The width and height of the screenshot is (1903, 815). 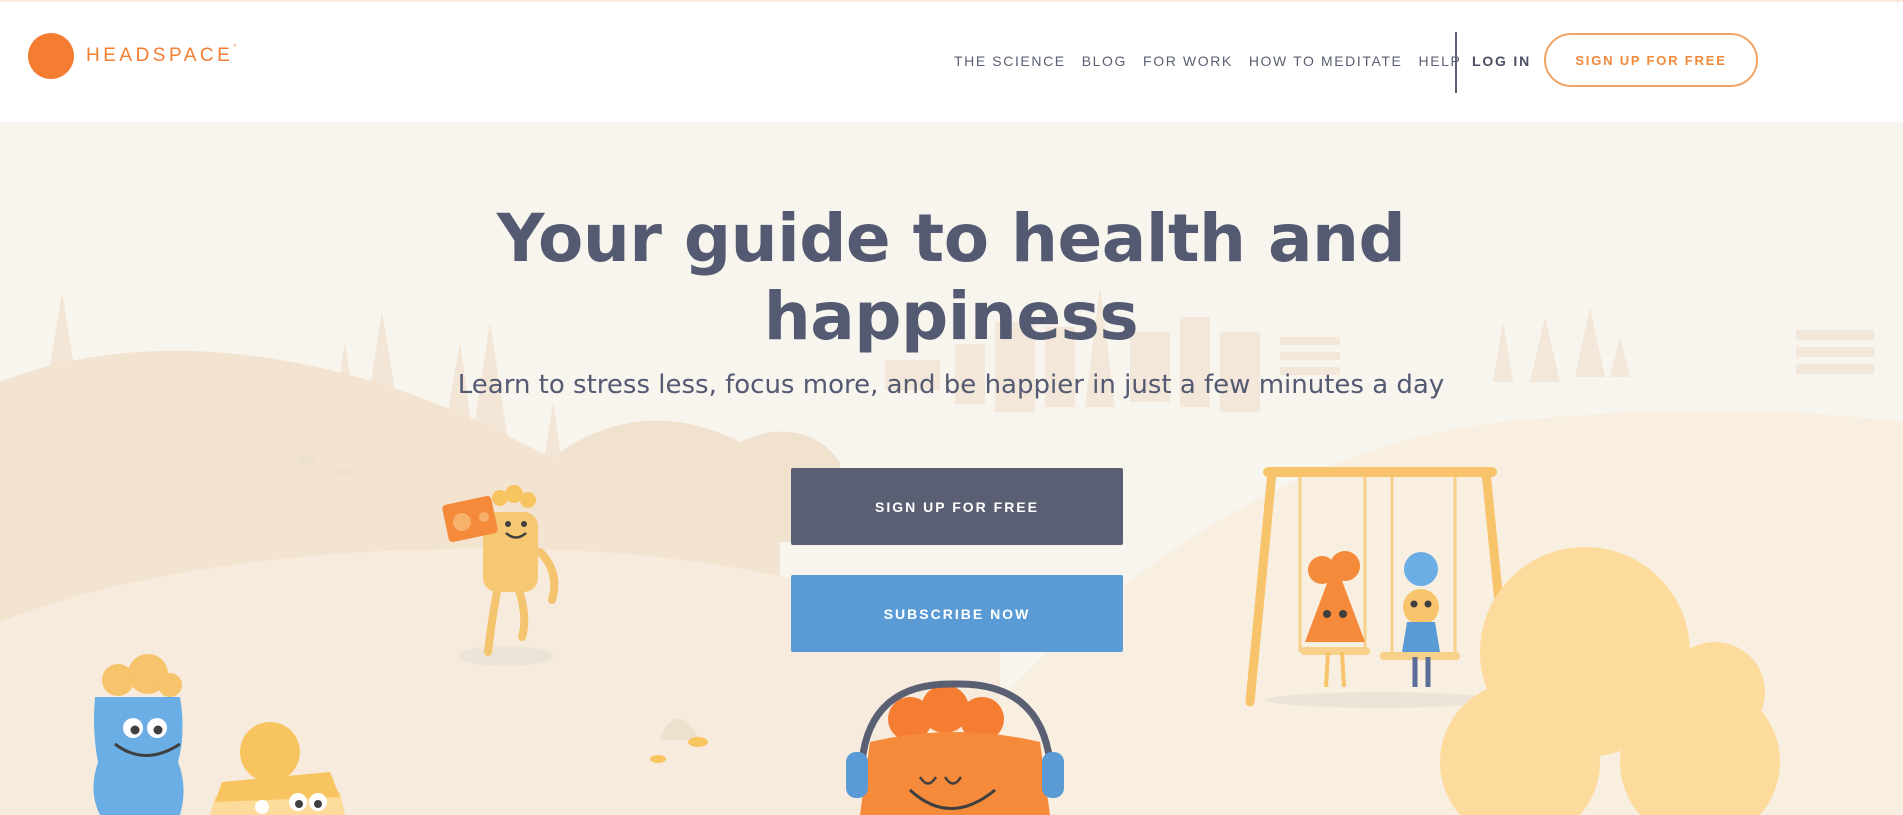 I want to click on logo-dot-icon, so click(x=51, y=56).